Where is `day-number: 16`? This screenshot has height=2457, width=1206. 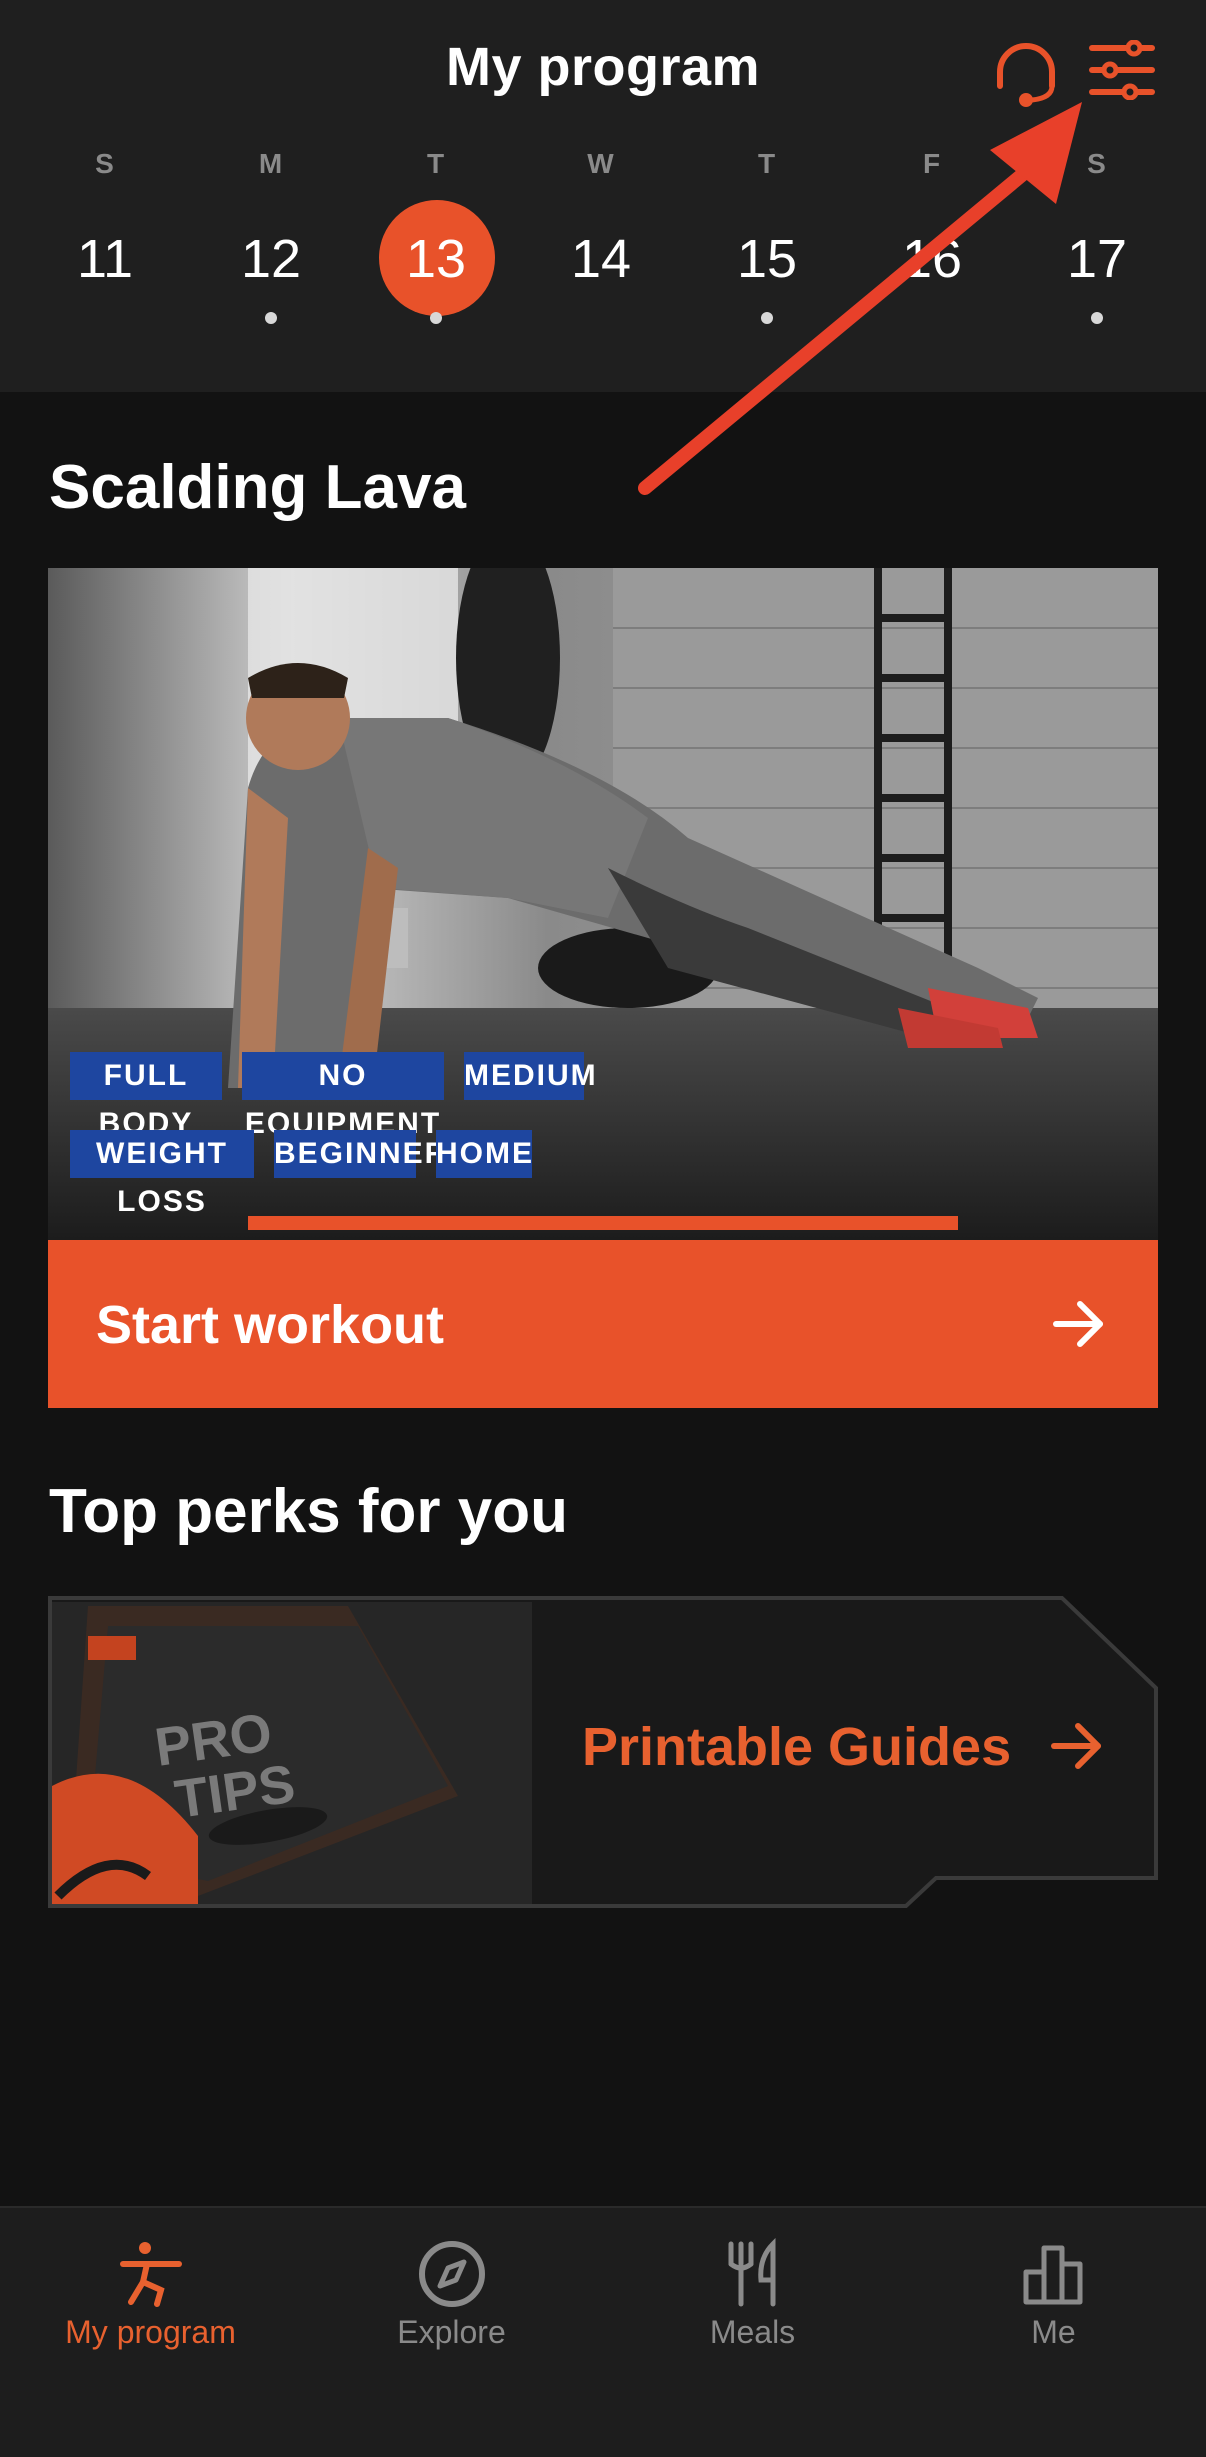 day-number: 16 is located at coordinates (932, 259).